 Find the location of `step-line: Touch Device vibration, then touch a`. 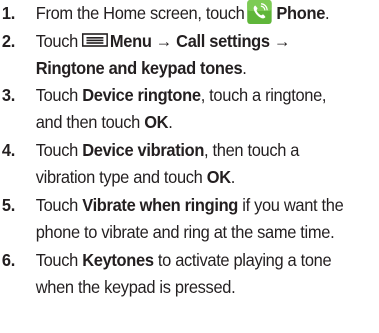

step-line: Touch Device vibration, then touch a is located at coordinates (205, 150).